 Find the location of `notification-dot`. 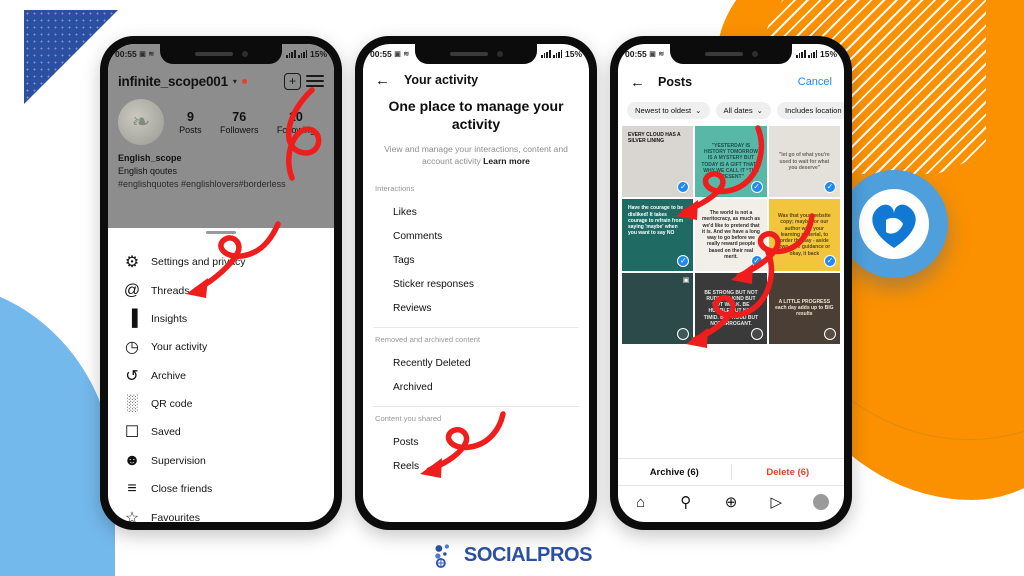

notification-dot is located at coordinates (244, 81).